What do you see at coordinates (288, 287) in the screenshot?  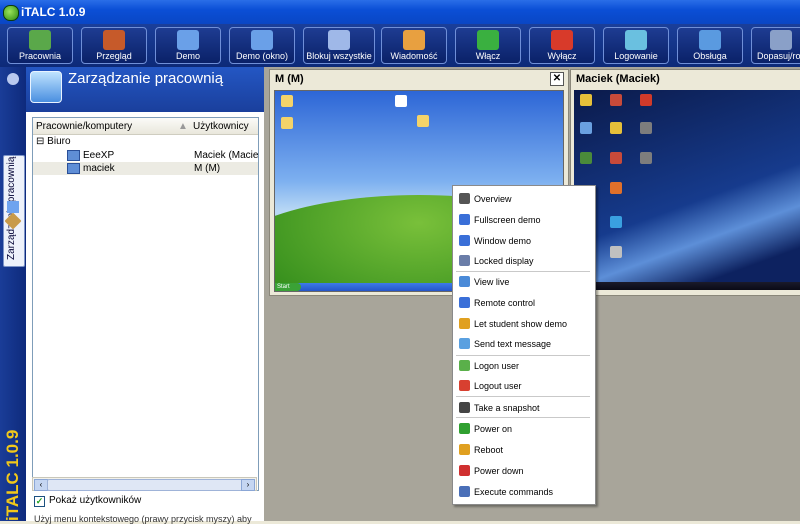 I see `start-button: Start` at bounding box center [288, 287].